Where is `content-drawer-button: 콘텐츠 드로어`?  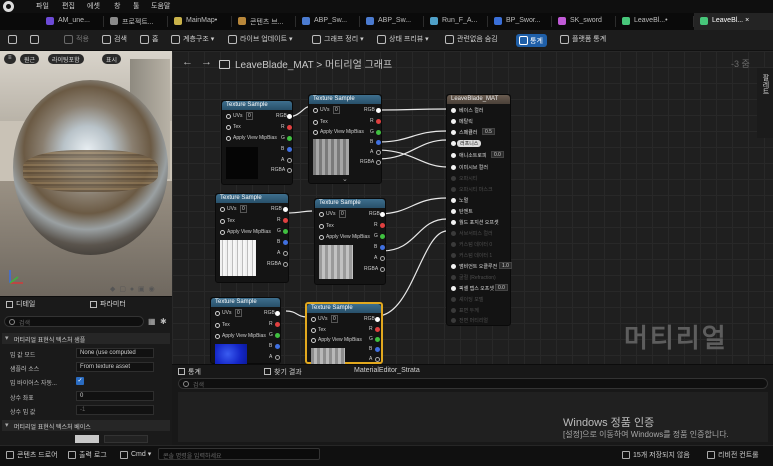 content-drawer-button: 콘텐츠 드로어 is located at coordinates (32, 455).